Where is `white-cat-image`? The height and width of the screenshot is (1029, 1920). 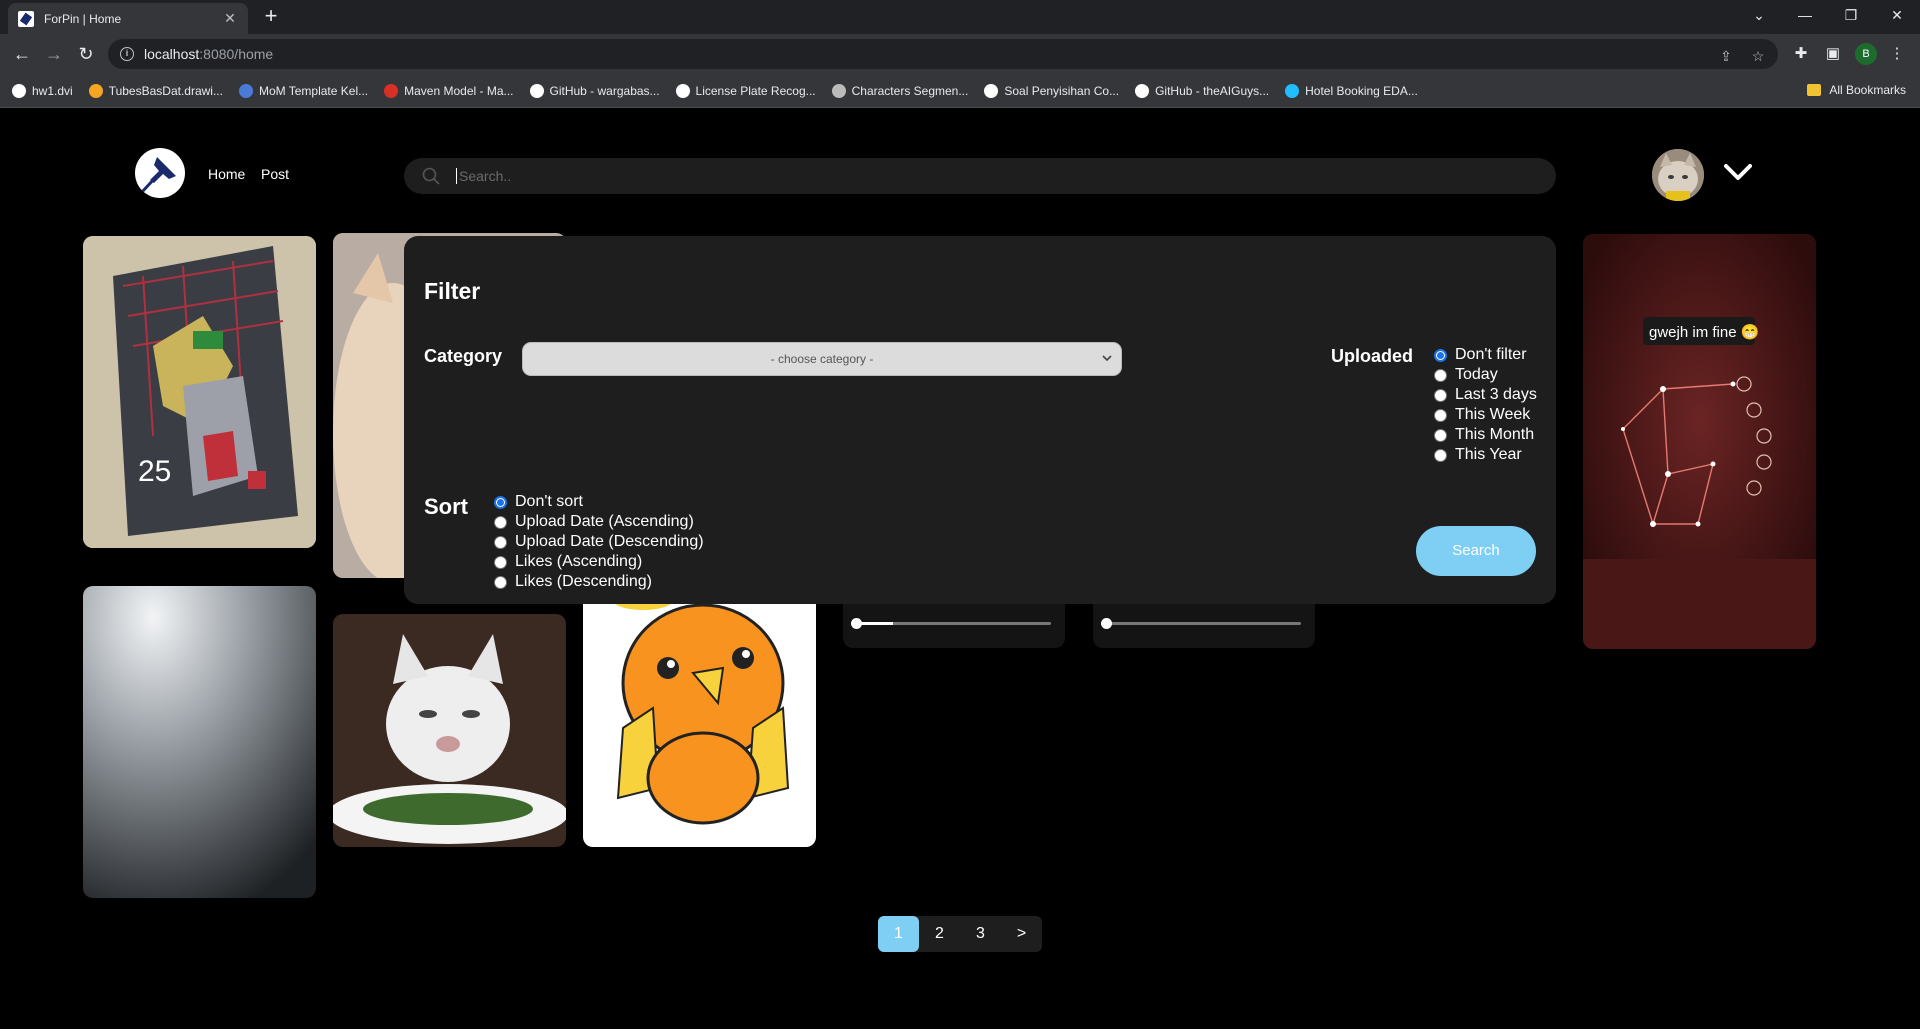
white-cat-image is located at coordinates (449, 730).